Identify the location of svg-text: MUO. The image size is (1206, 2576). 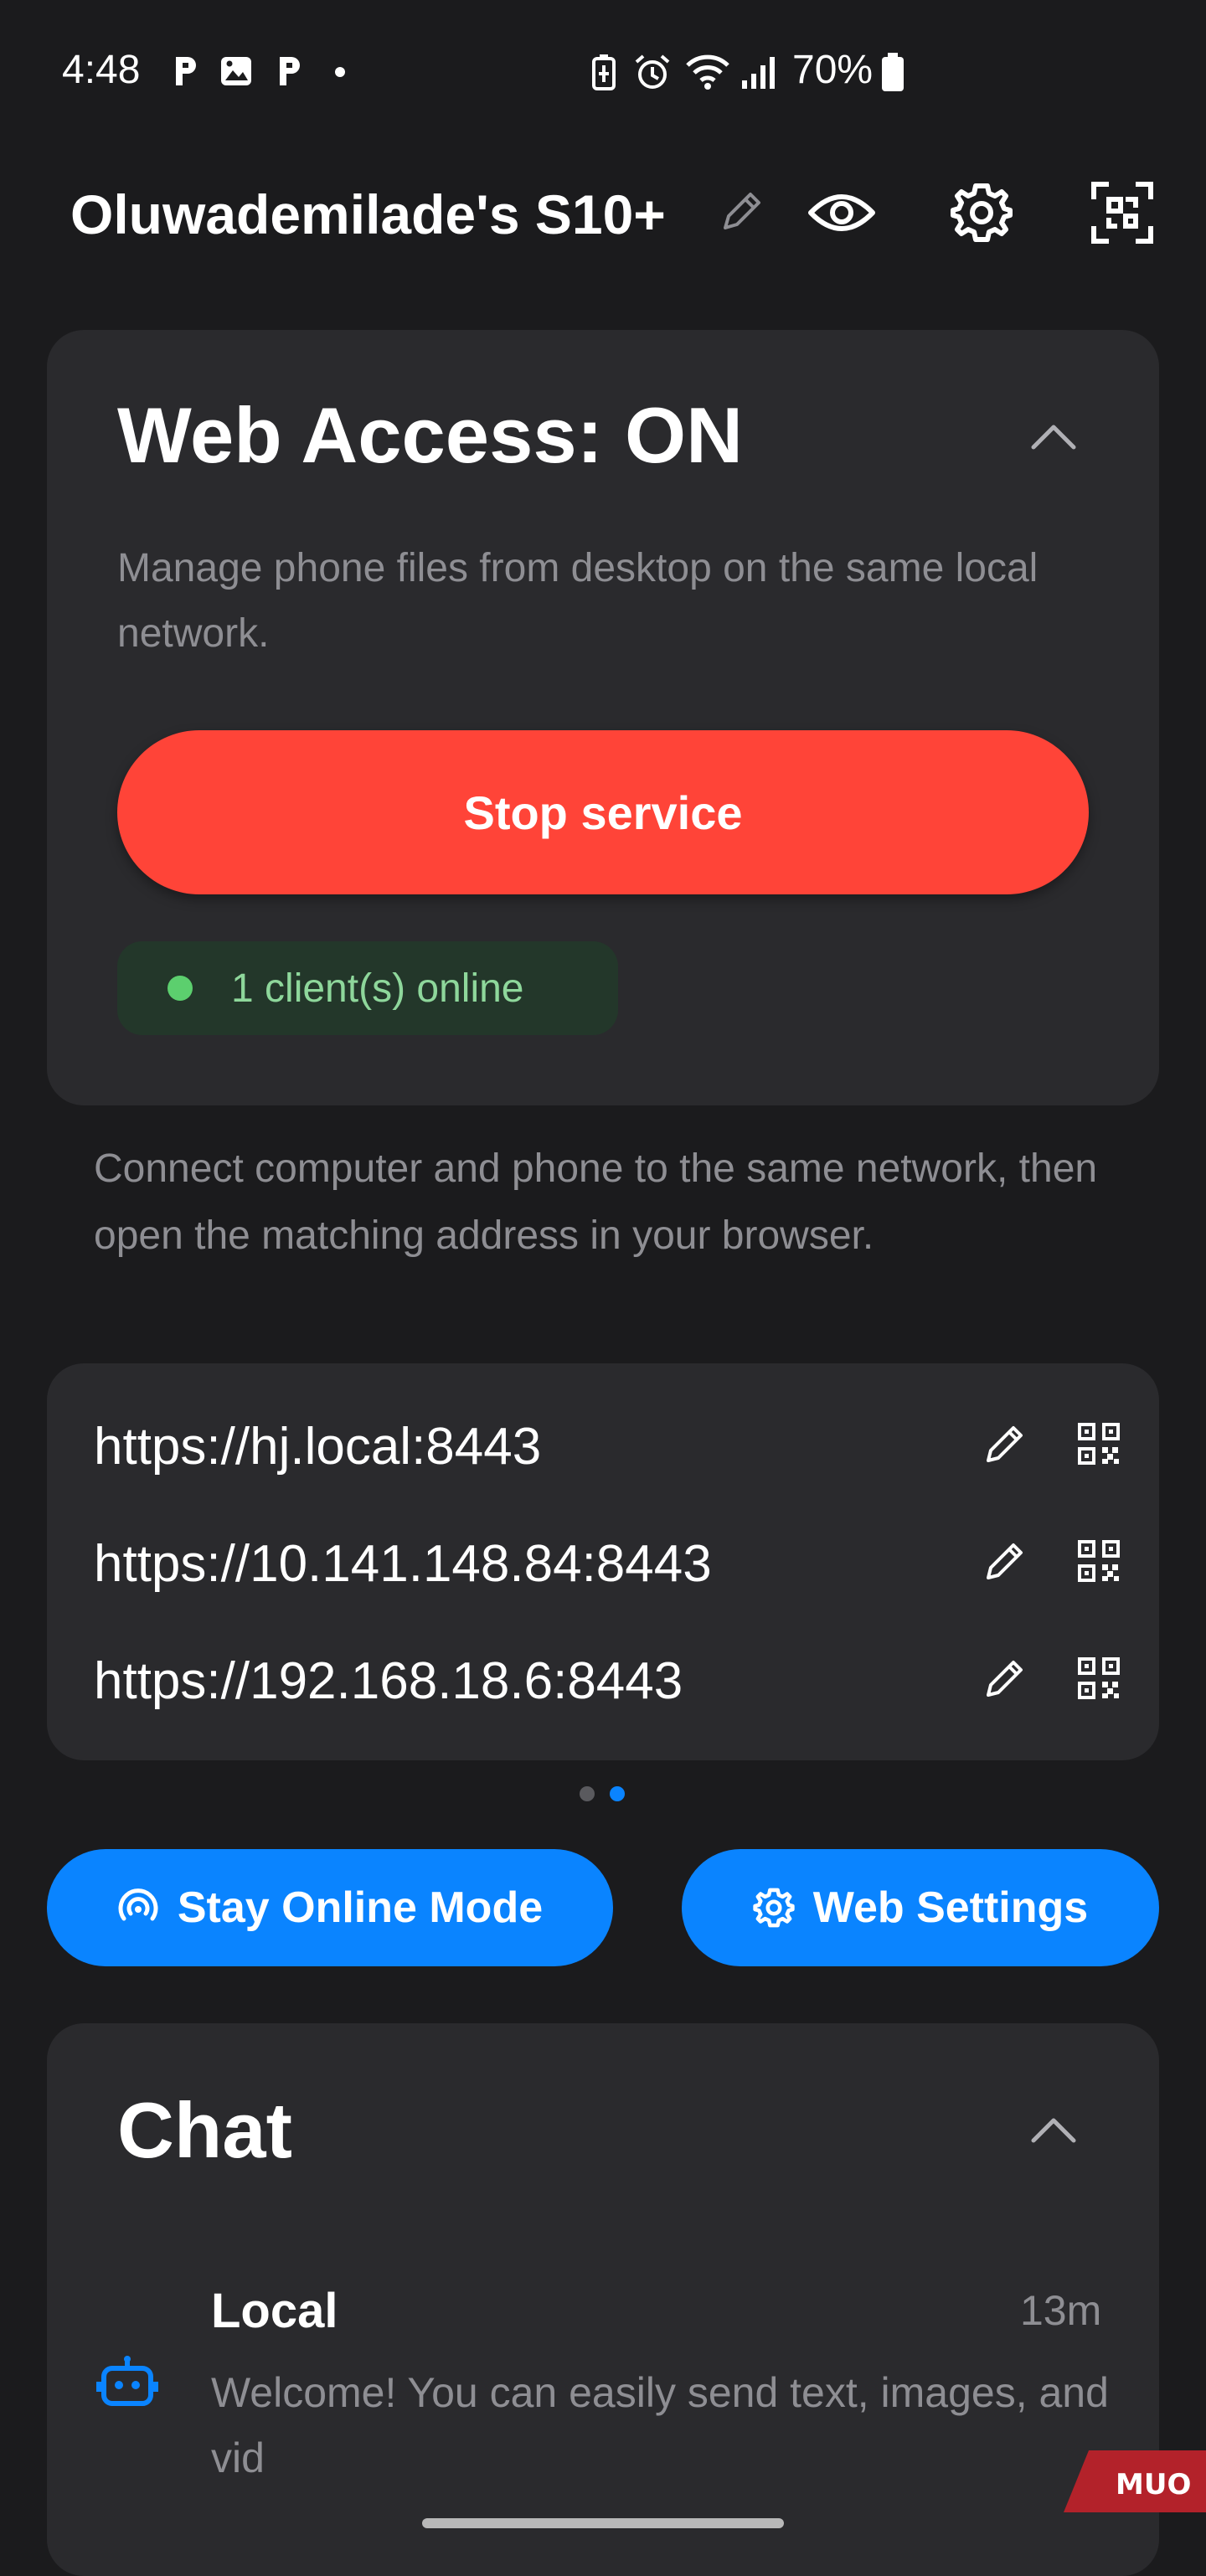
(1153, 2484).